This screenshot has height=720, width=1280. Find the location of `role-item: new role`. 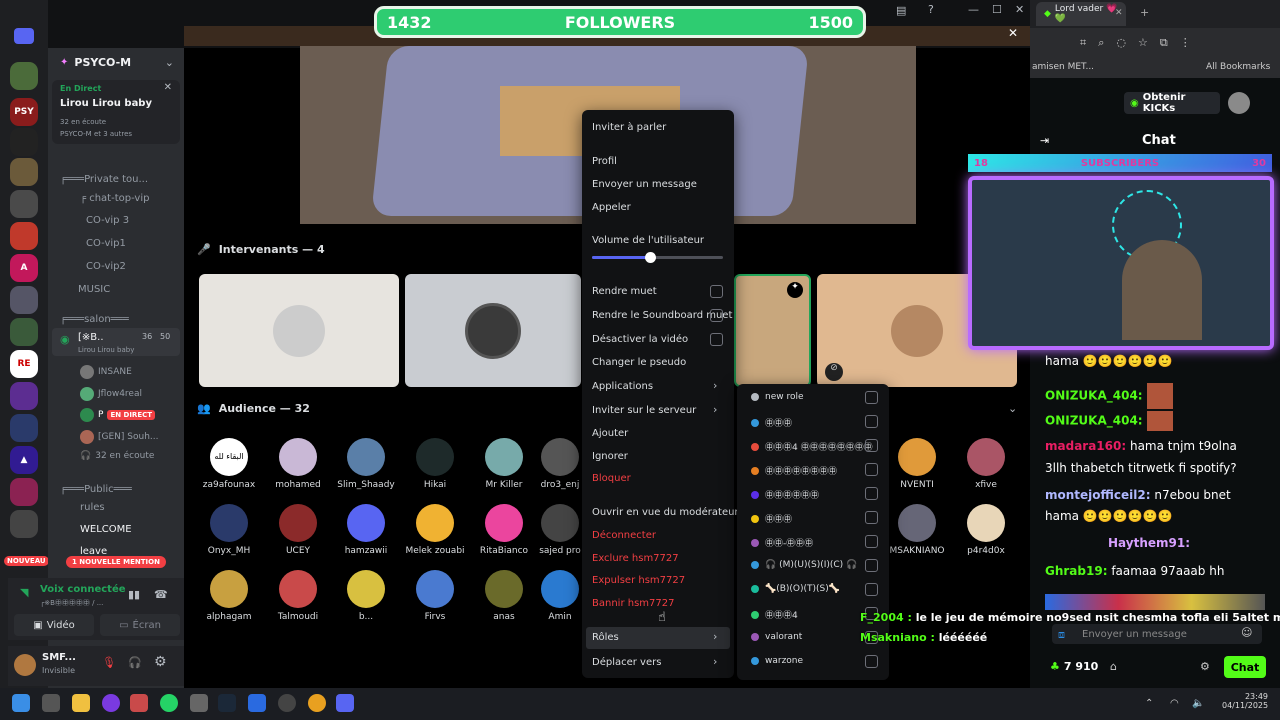

role-item: new role is located at coordinates (777, 397).